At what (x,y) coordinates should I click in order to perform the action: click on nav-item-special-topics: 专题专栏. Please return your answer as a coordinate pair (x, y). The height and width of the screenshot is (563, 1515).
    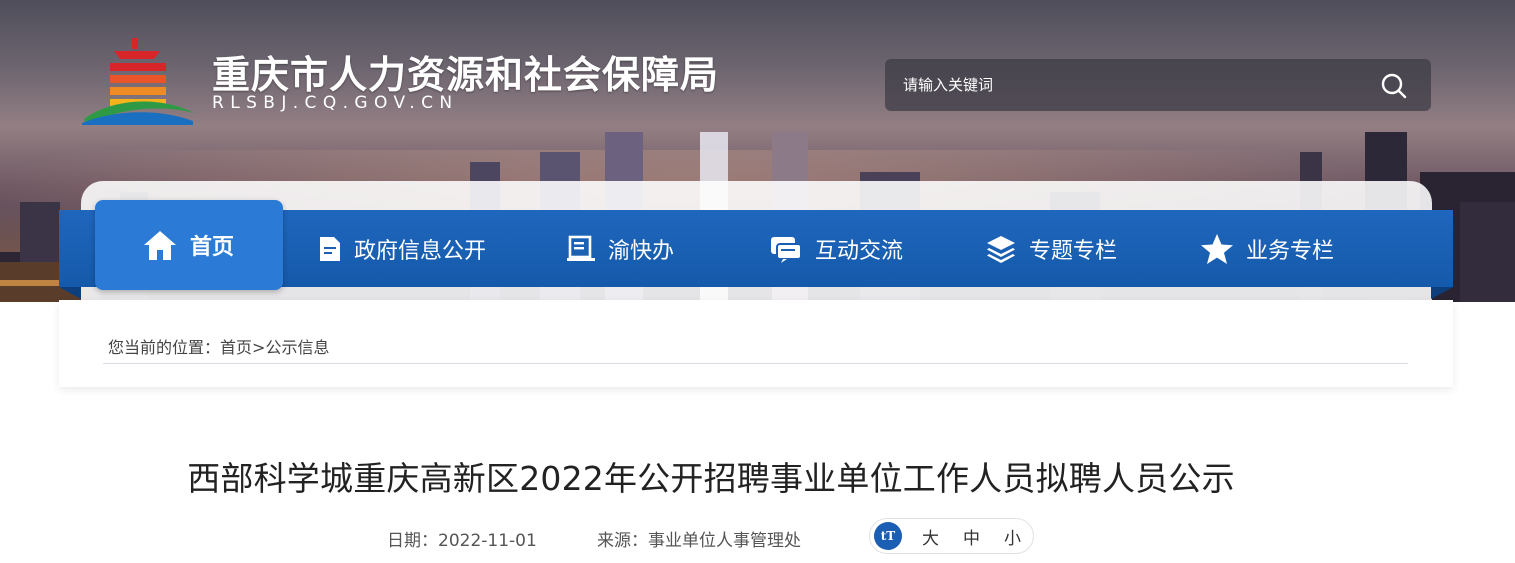
    Looking at the image, I should click on (1051, 248).